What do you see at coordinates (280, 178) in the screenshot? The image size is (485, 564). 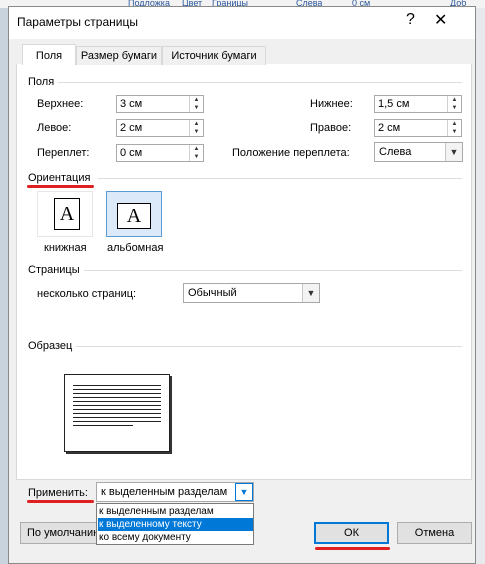 I see `orientation-group-line` at bounding box center [280, 178].